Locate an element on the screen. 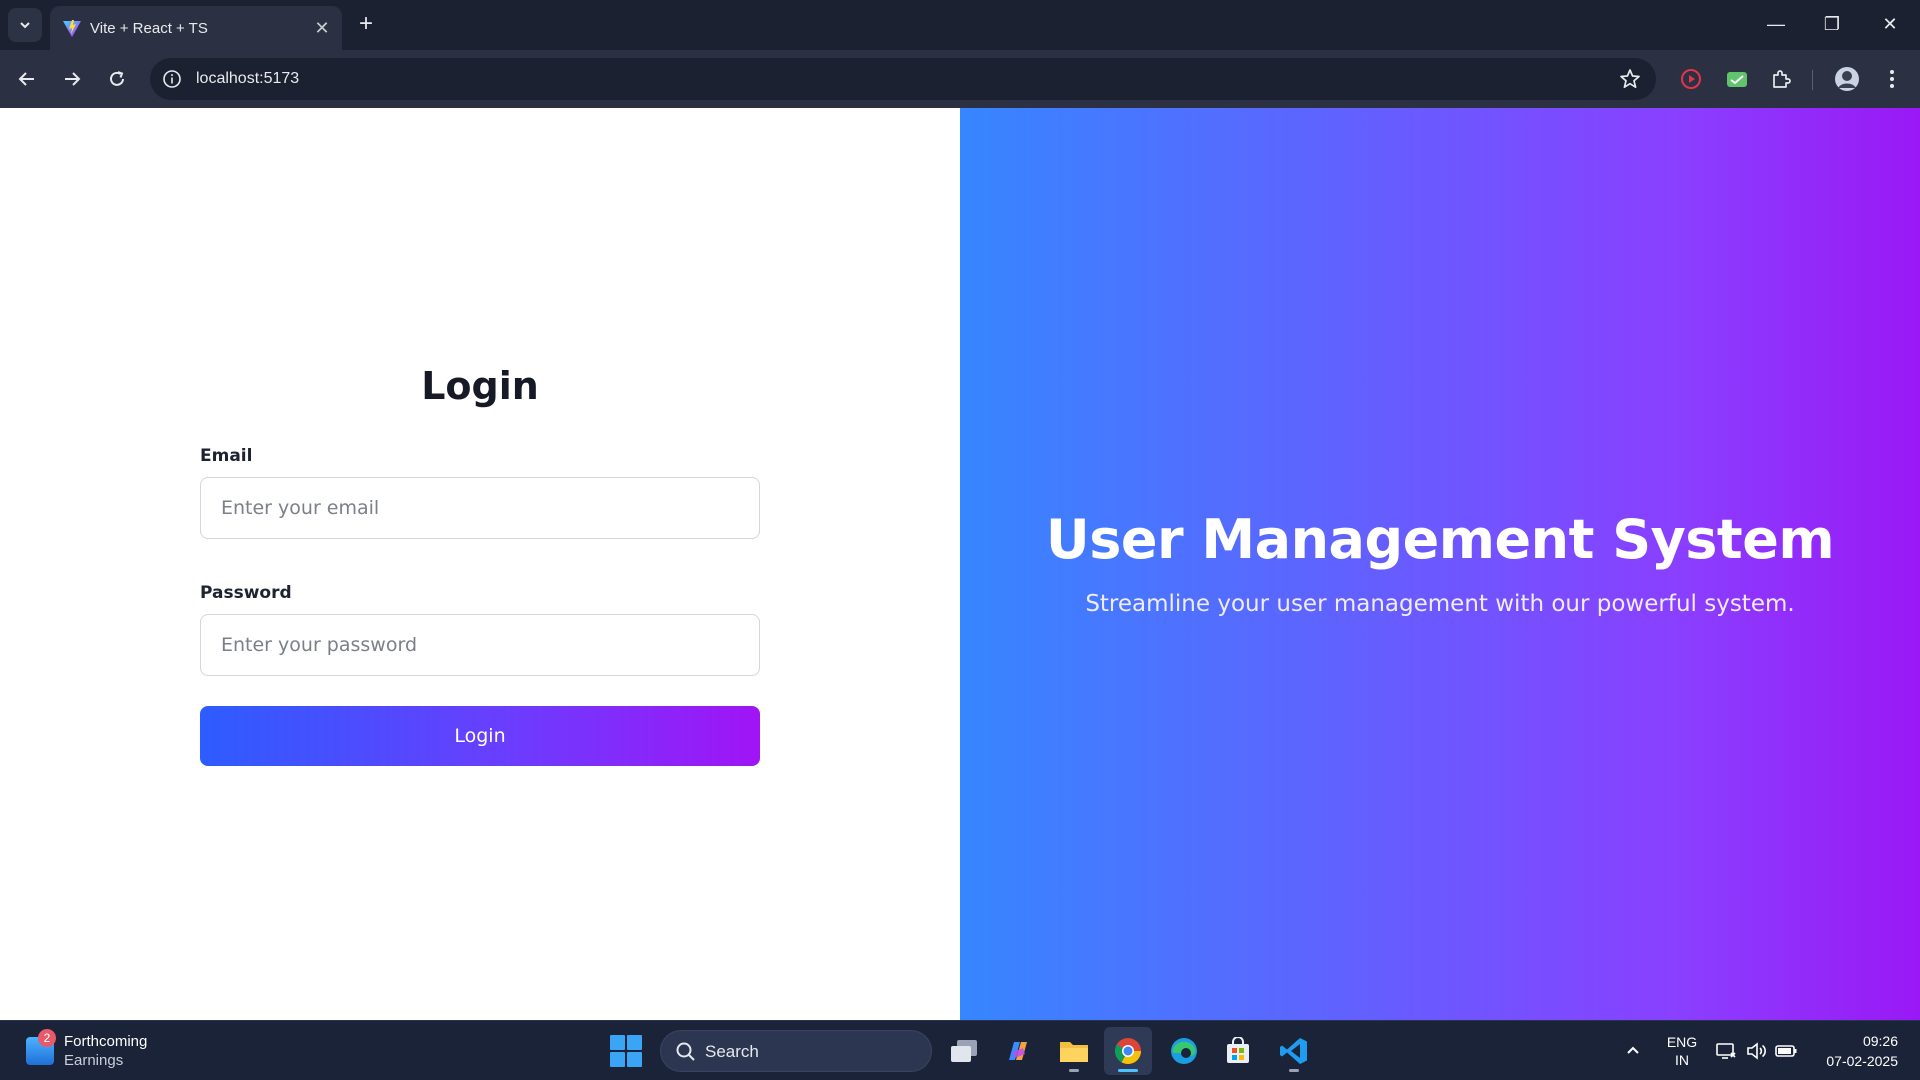  reload-button is located at coordinates (117, 79).